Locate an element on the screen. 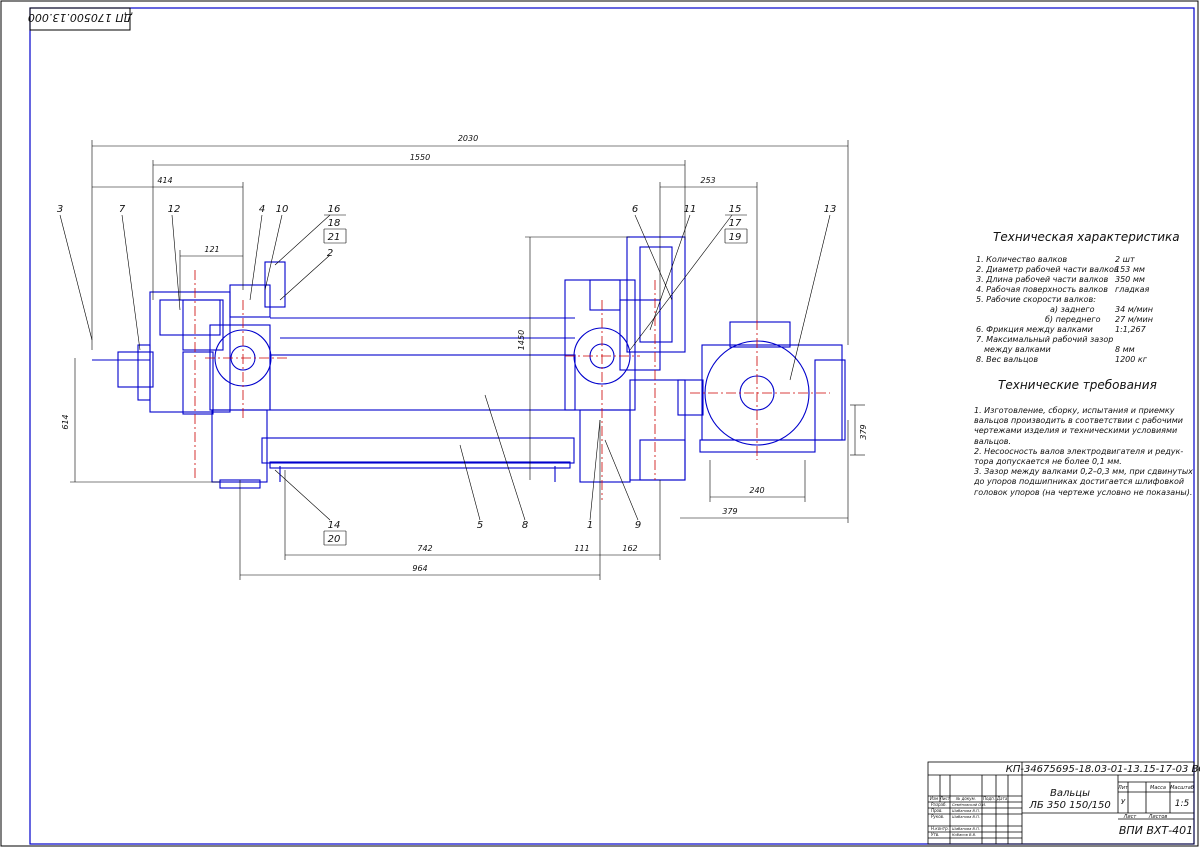 This screenshot has width=1200, height=848. spec-label: 2. Диаметр рабочей части валков is located at coordinates (1047, 269).